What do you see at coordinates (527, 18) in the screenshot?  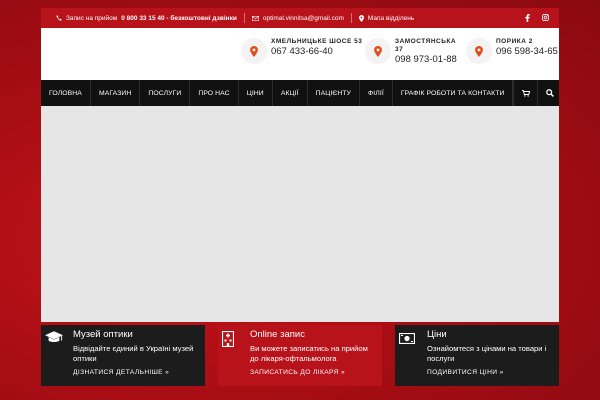 I see `facebook-icon` at bounding box center [527, 18].